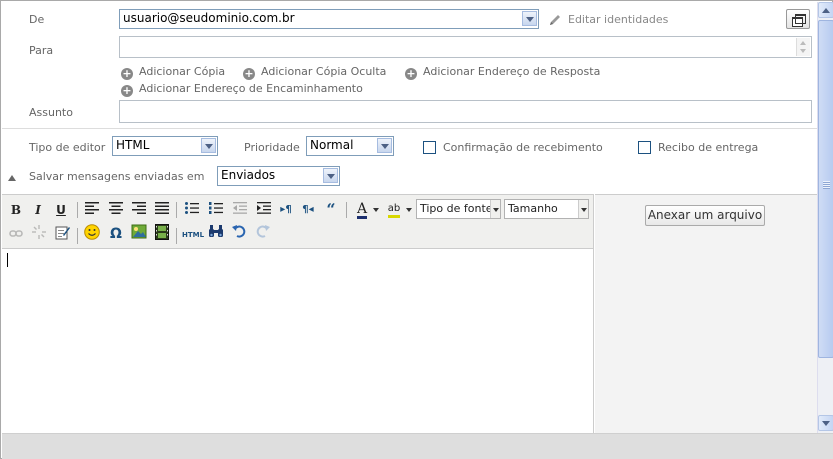  Describe the element at coordinates (216, 231) in the screenshot. I see `binoculars-icon` at that location.